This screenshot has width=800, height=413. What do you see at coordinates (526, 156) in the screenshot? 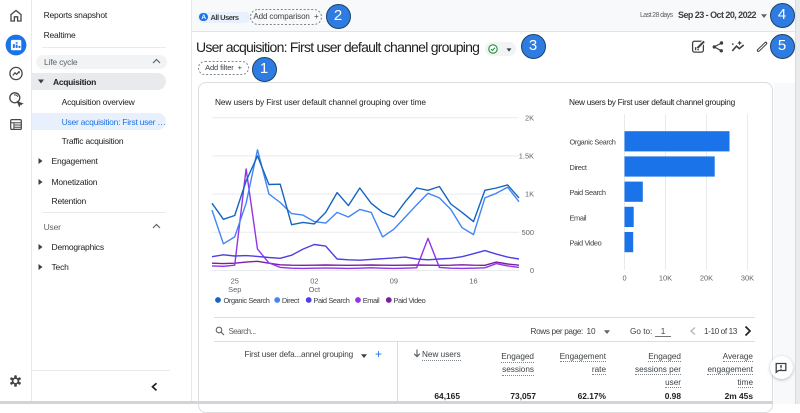
I see `svg-text: 1.5K` at bounding box center [526, 156].